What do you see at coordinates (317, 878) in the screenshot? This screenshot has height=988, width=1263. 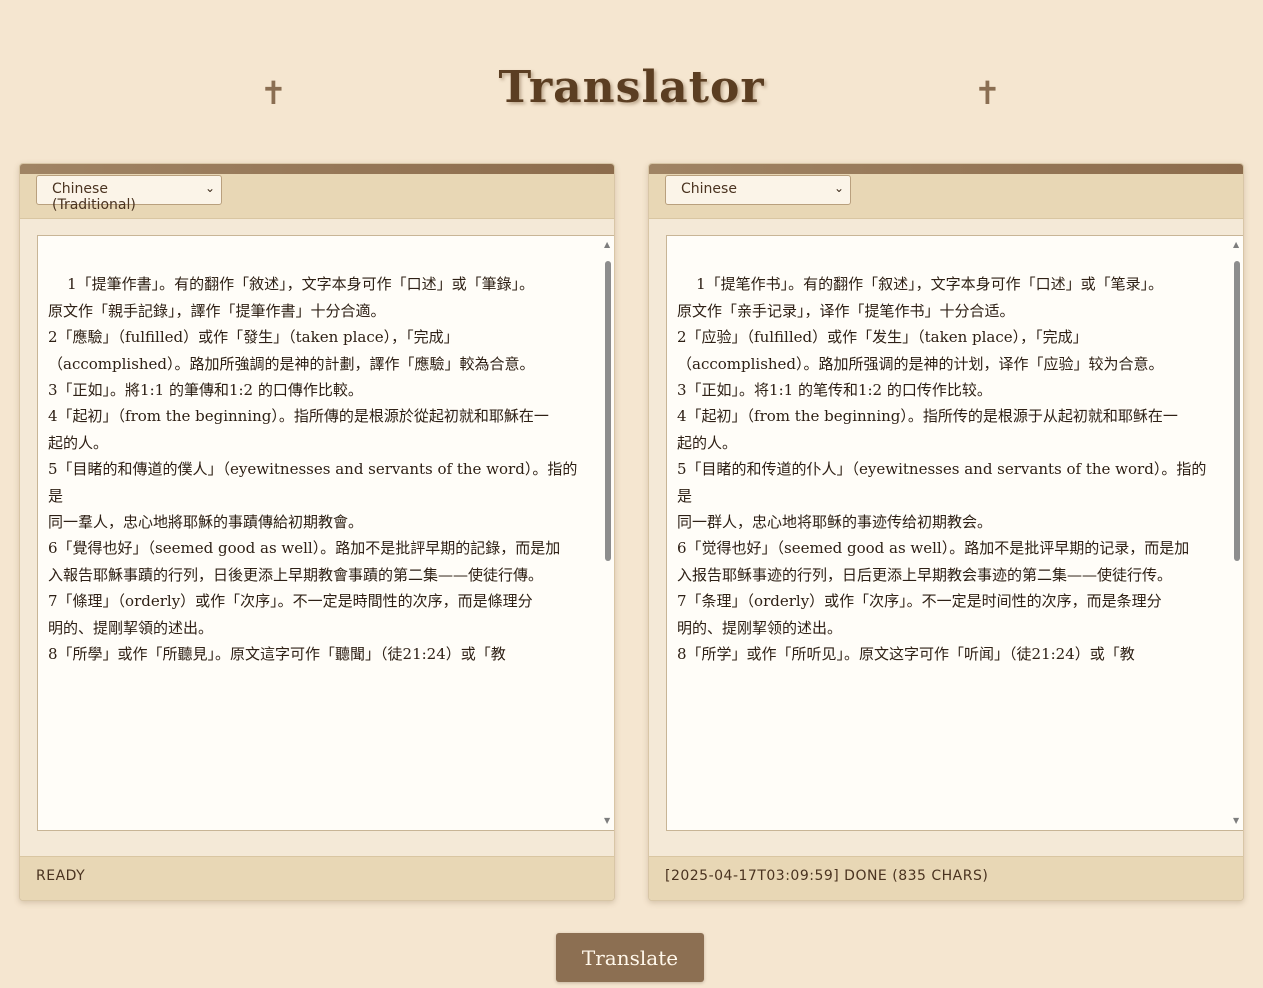 I see `source-panel-footer: READY` at bounding box center [317, 878].